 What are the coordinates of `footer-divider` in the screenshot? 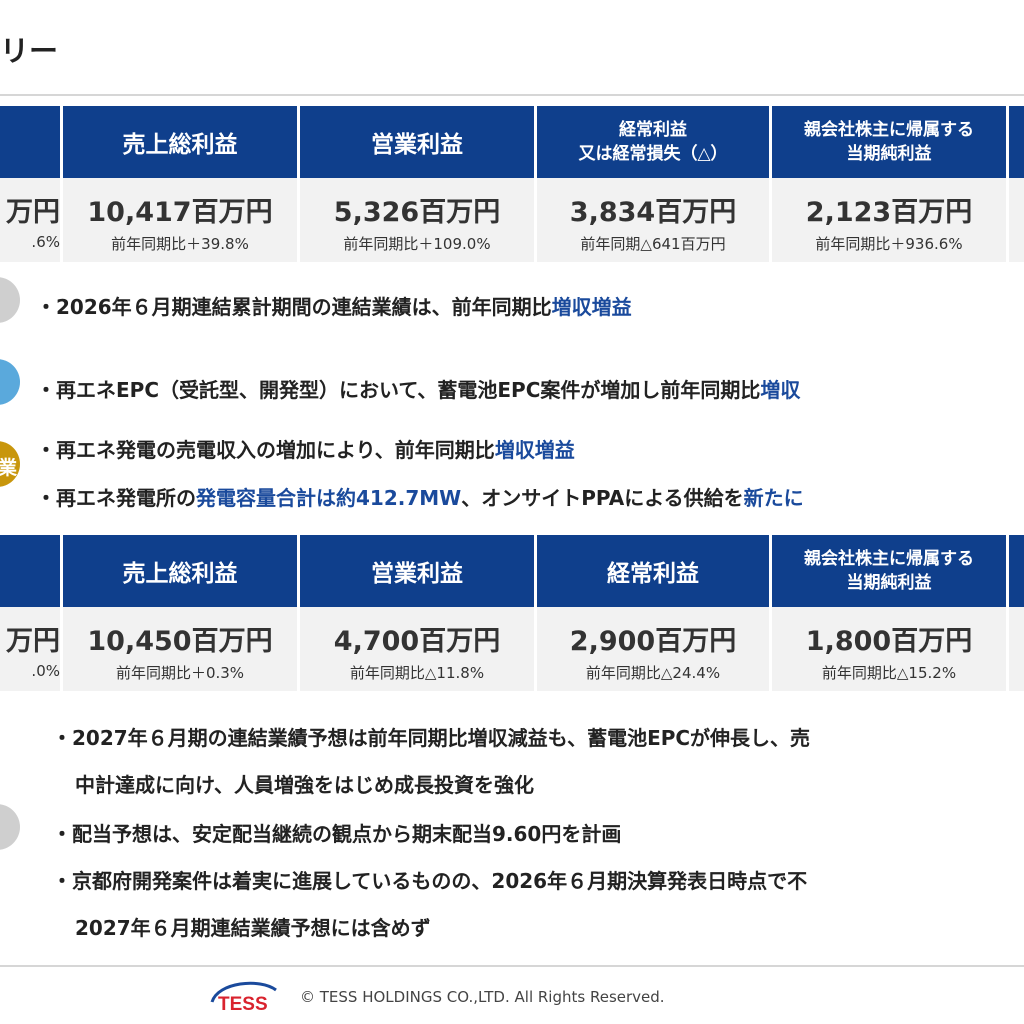 It's located at (512, 966).